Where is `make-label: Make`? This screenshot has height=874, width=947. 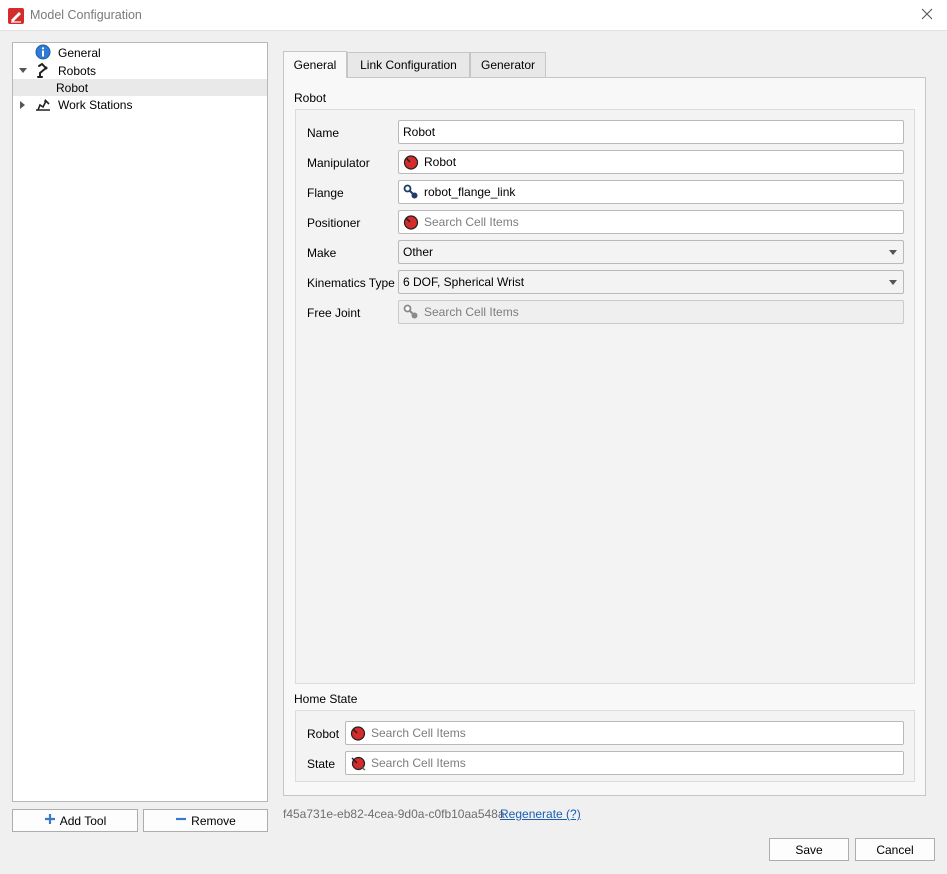 make-label: Make is located at coordinates (322, 253).